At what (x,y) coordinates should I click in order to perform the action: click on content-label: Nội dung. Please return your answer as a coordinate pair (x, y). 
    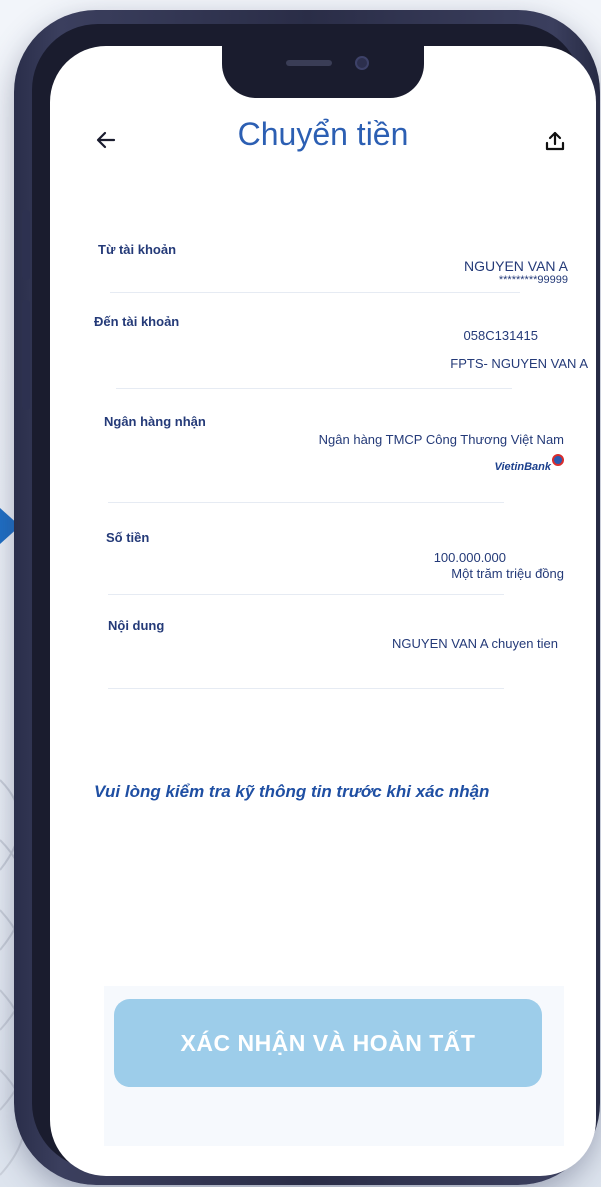
    Looking at the image, I should click on (136, 625).